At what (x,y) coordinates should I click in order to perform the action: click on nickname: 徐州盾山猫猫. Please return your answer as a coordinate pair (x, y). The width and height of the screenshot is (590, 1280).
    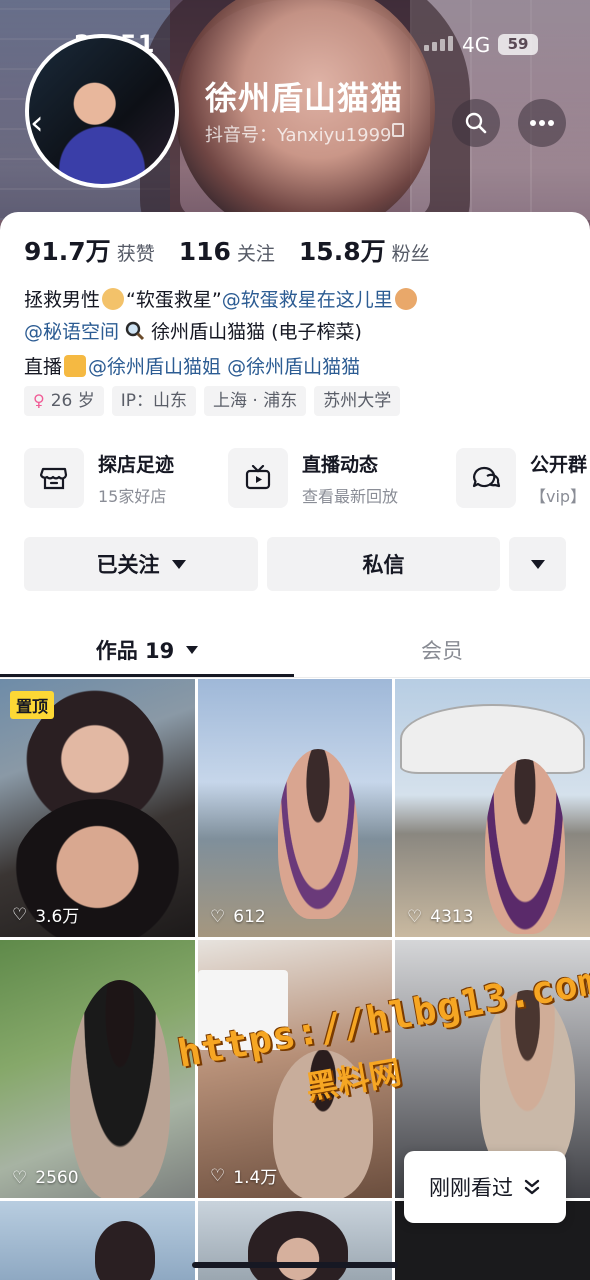
    Looking at the image, I should click on (304, 98).